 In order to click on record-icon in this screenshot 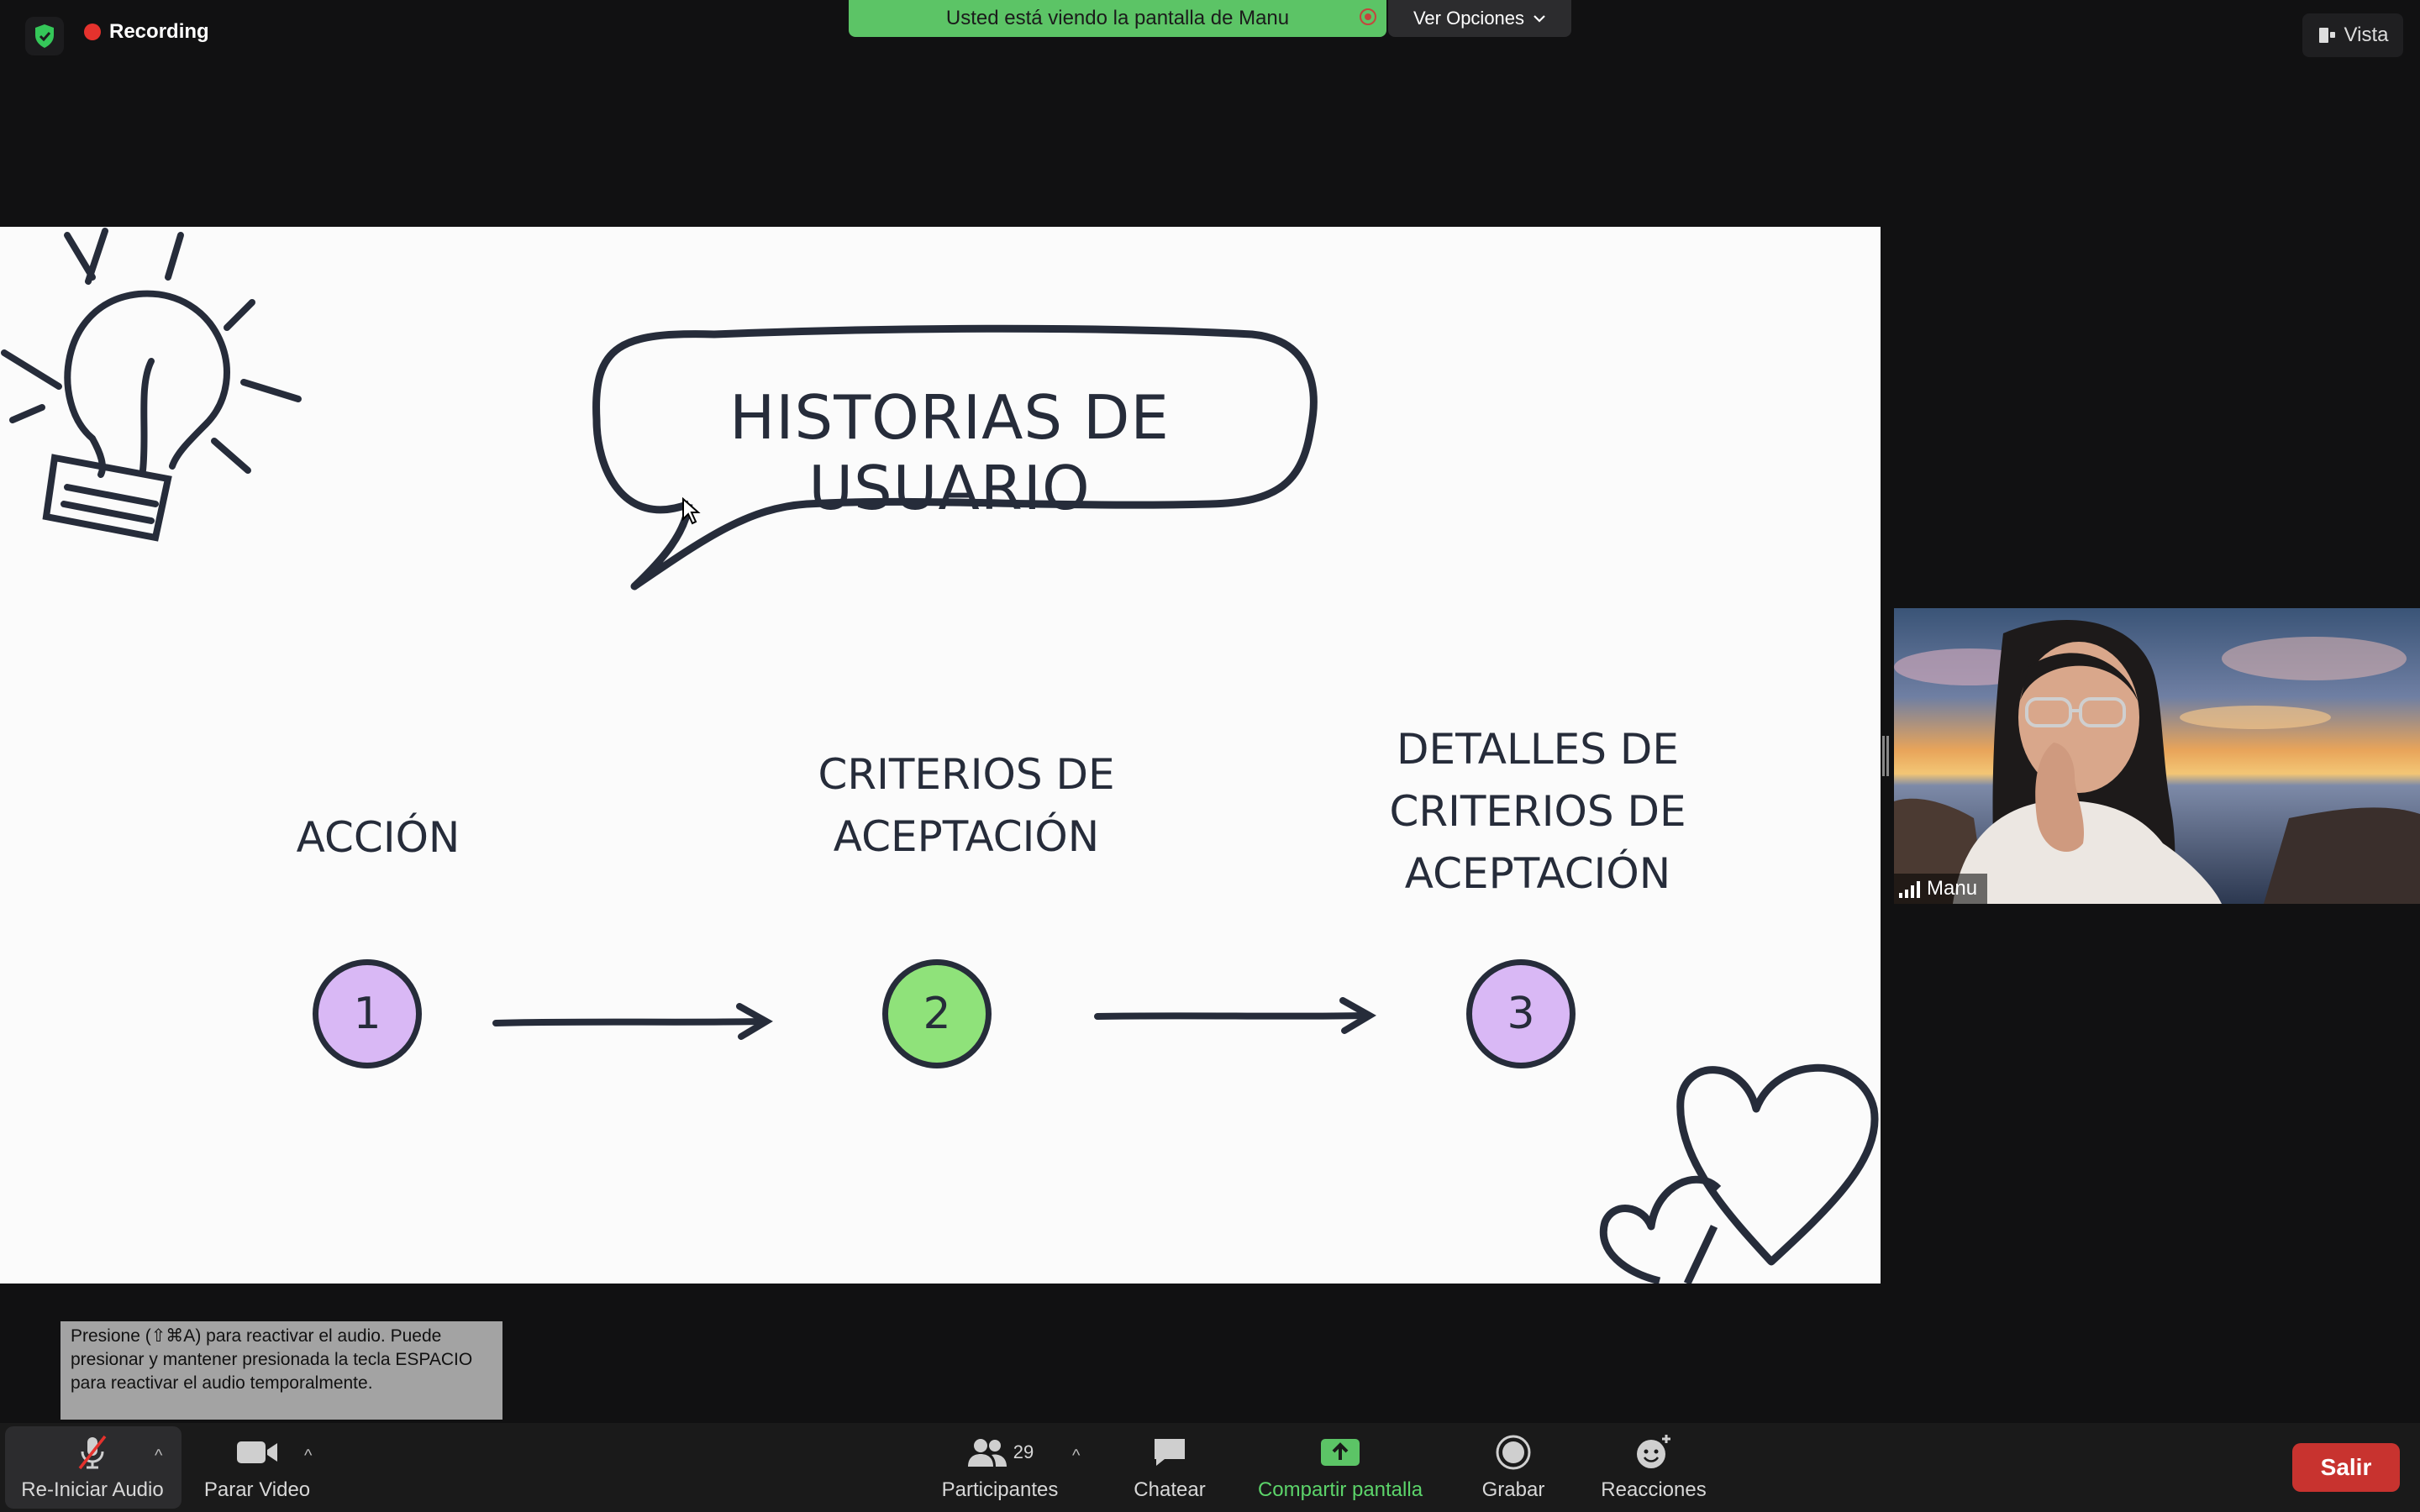, I will do `click(1513, 1452)`.